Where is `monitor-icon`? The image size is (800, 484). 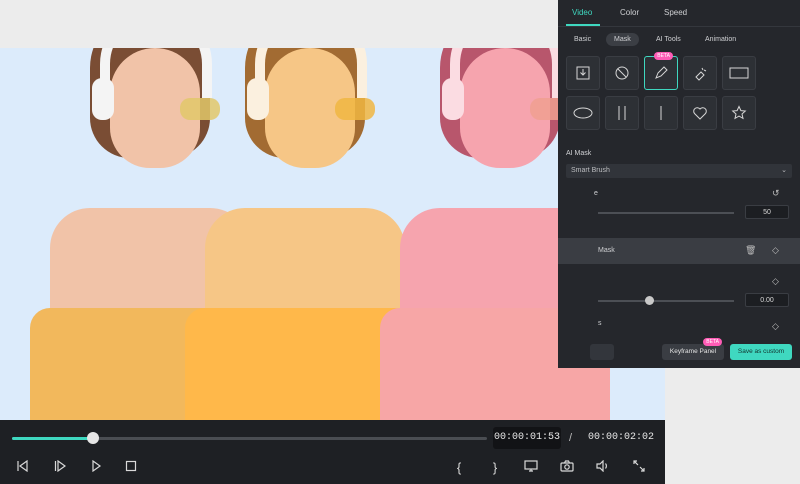 monitor-icon is located at coordinates (531, 466).